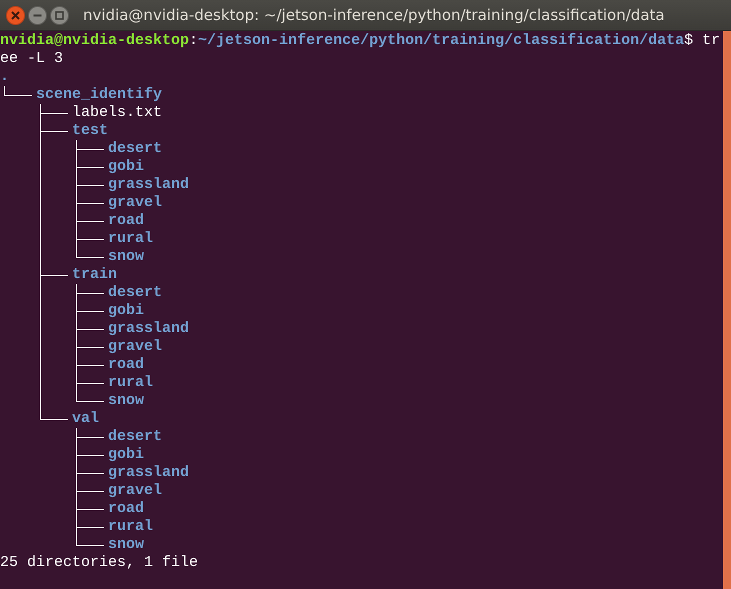  Describe the element at coordinates (86, 419) in the screenshot. I see `folder-name: val` at that location.